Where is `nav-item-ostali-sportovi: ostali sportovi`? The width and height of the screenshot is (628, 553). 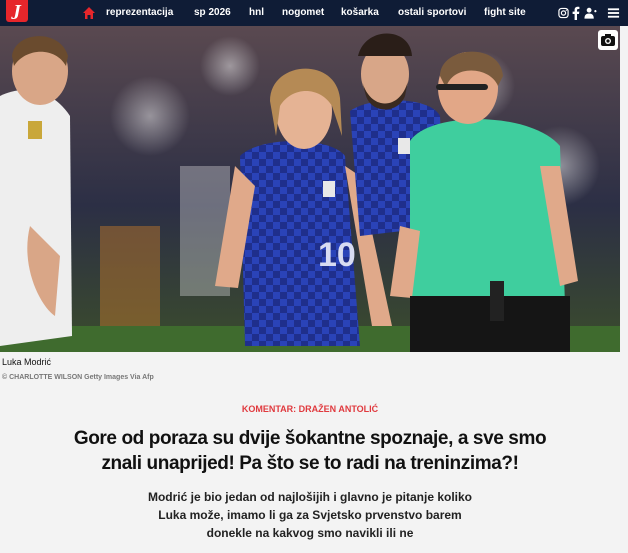
nav-item-ostali-sportovi: ostali sportovi is located at coordinates (432, 13).